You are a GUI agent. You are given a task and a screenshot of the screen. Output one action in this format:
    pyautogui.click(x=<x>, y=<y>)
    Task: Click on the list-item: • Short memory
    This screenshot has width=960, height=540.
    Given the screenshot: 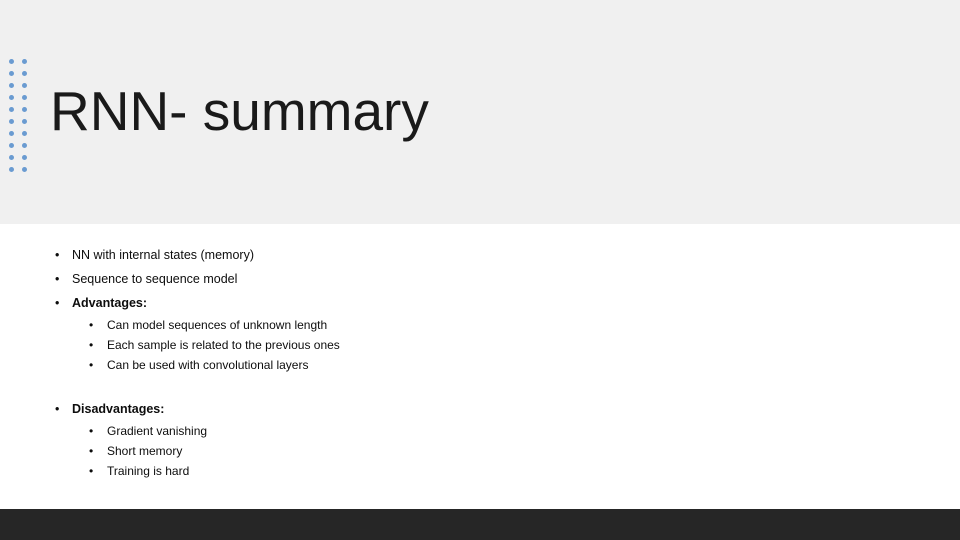 What is the action you would take?
    pyautogui.click(x=430, y=451)
    